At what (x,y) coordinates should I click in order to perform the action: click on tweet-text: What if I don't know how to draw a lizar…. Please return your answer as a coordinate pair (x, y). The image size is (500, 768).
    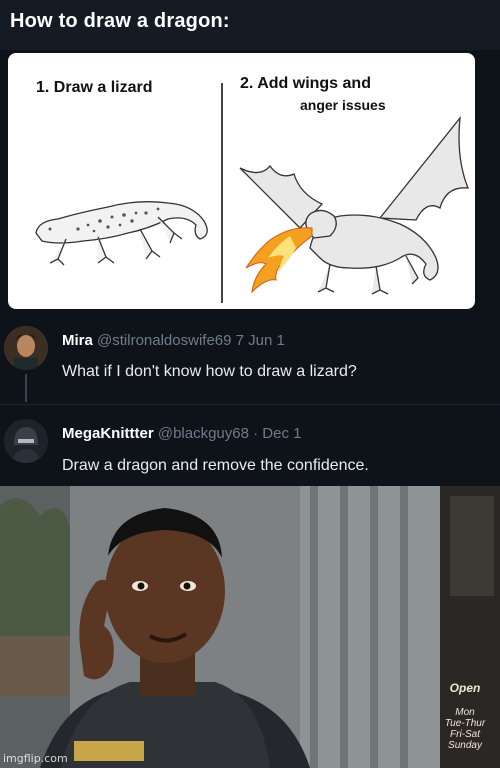
    Looking at the image, I should click on (209, 371).